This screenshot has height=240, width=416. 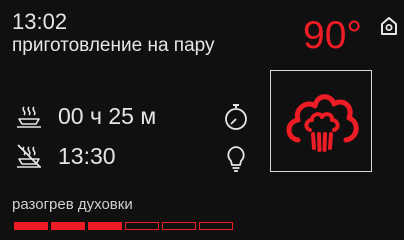 I want to click on lightbulb-icon, so click(x=236, y=159).